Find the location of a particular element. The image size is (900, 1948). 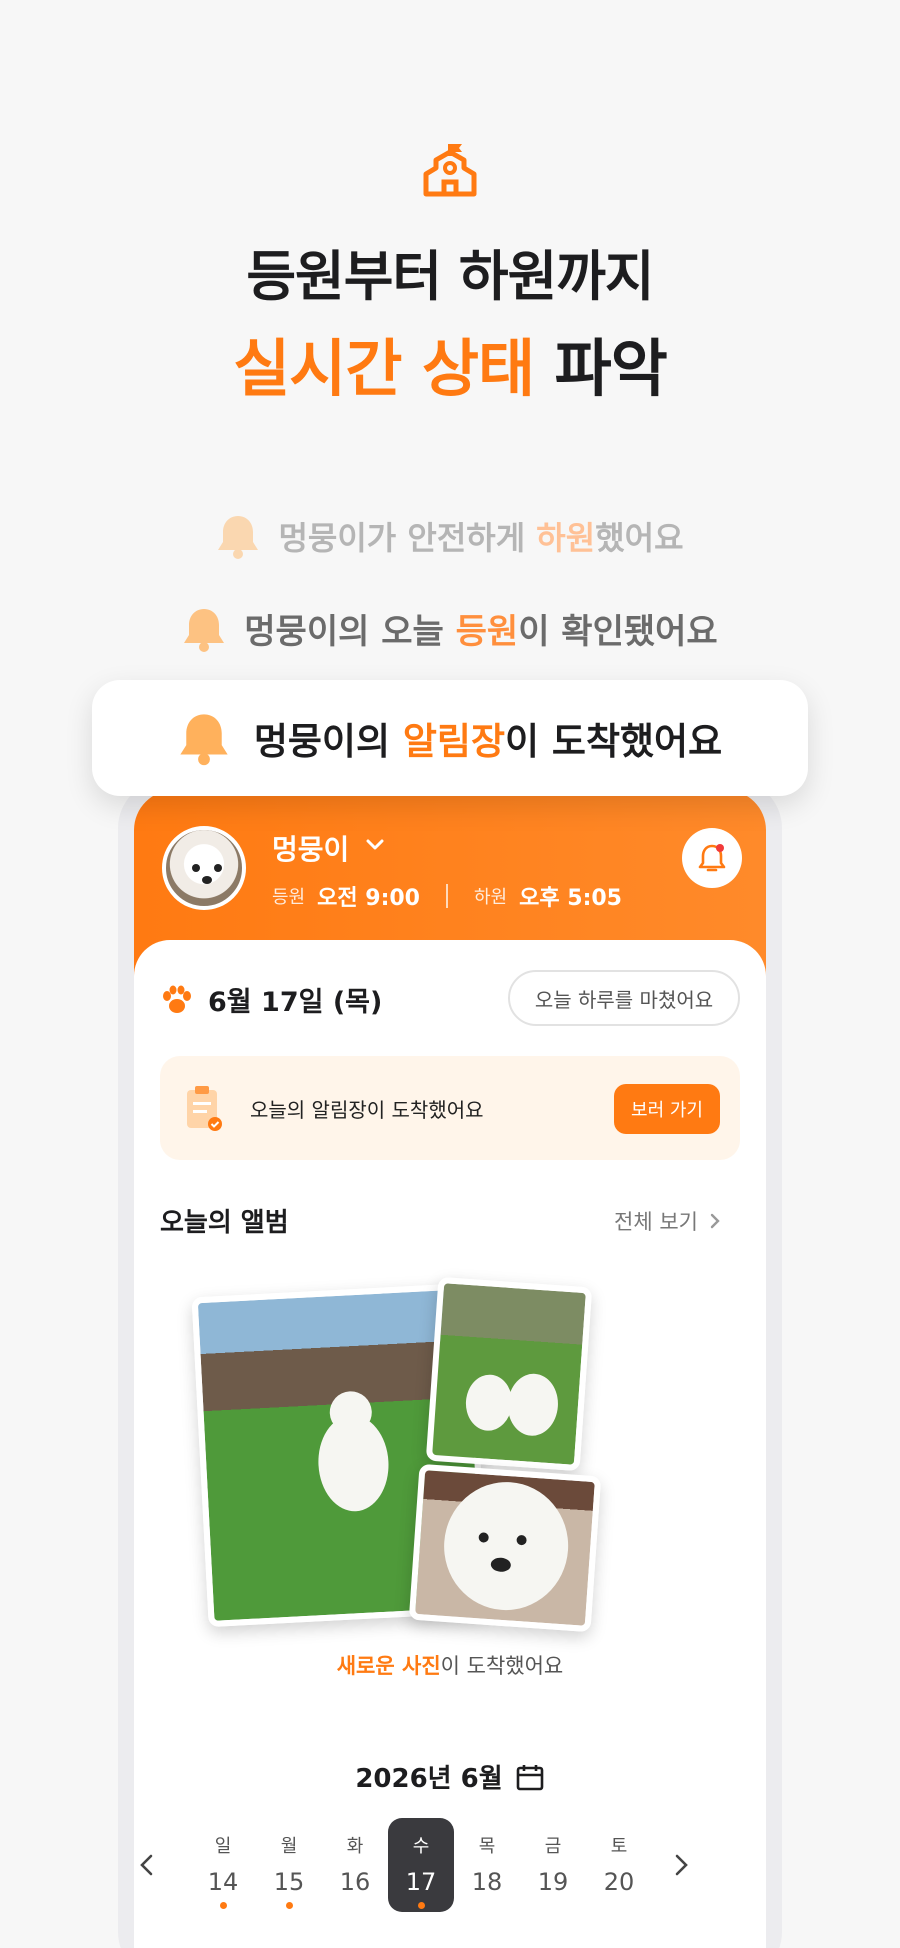

view-notice-button: 보러 가기 is located at coordinates (667, 1109).